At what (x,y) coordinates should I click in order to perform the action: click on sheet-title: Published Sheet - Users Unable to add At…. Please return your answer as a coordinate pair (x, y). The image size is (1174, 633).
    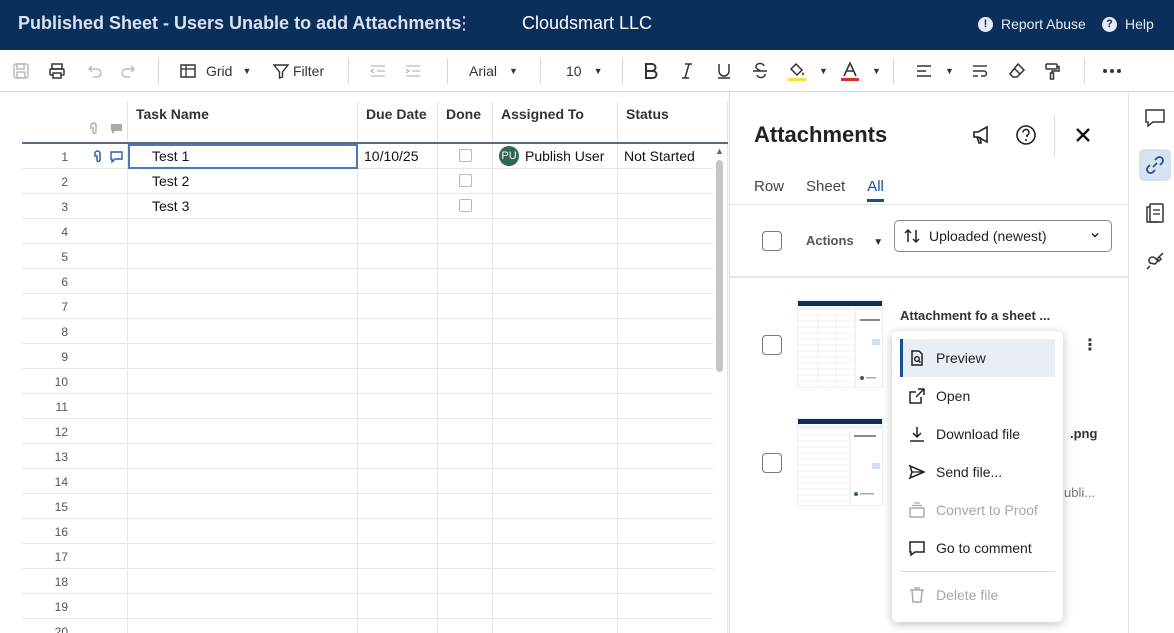
    Looking at the image, I should click on (239, 23).